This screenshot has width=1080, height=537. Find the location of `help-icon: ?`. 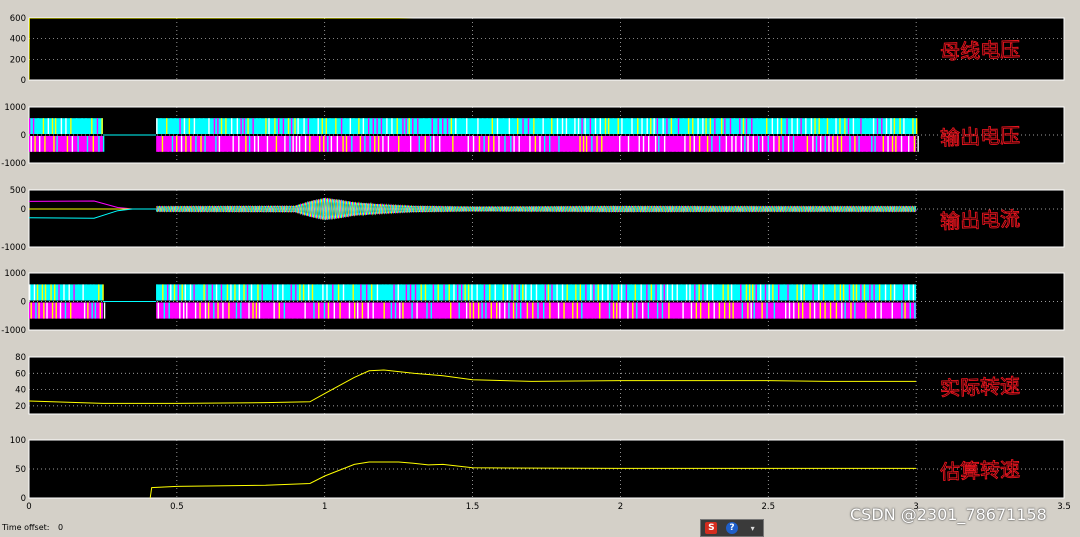

help-icon: ? is located at coordinates (731, 528).